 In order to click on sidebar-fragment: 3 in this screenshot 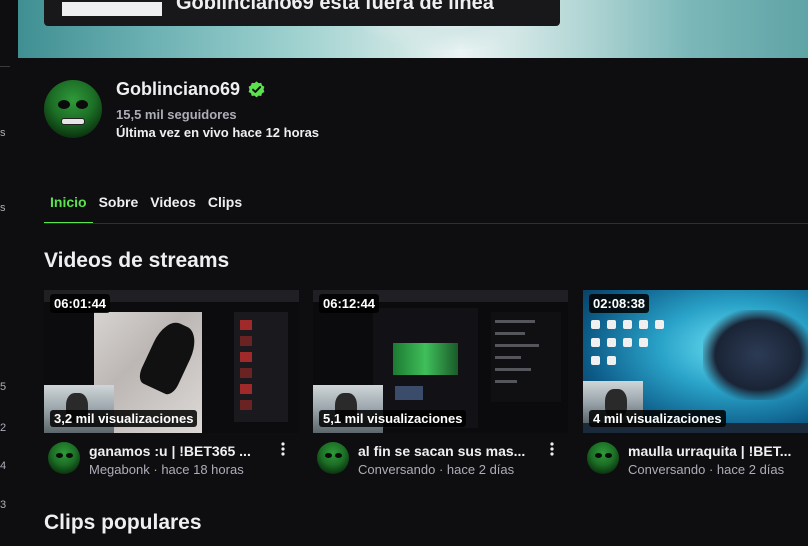, I will do `click(3, 505)`.